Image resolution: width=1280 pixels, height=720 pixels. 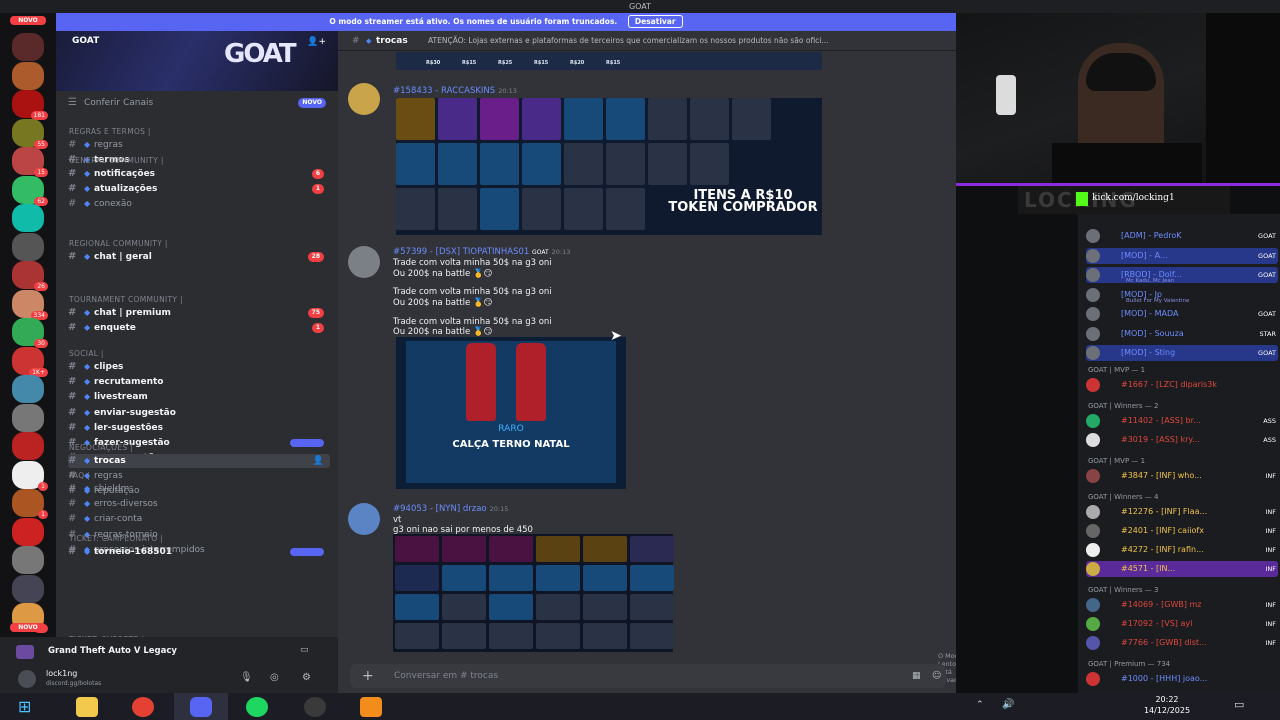 What do you see at coordinates (1182, 334) in the screenshot?
I see `member-row: [MOD] - Souuza STAR` at bounding box center [1182, 334].